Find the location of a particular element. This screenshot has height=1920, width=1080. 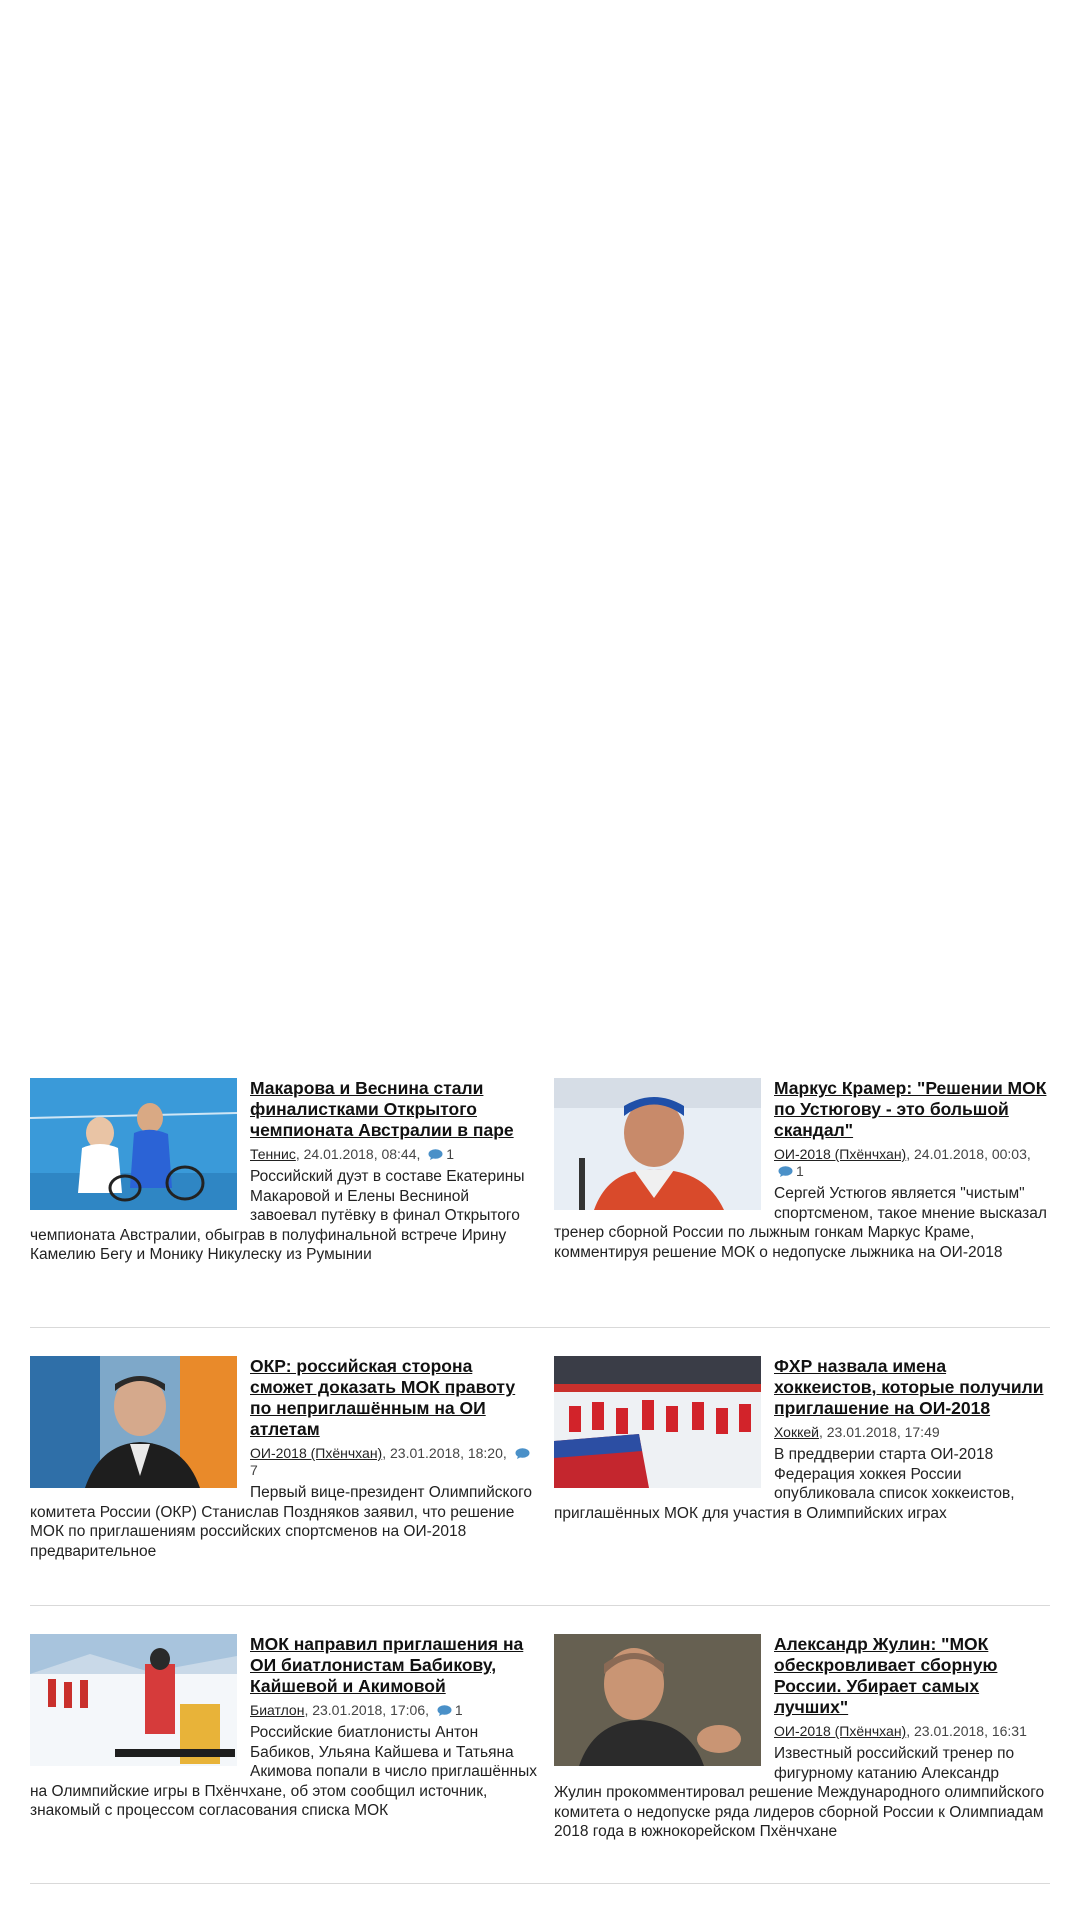

news-category-link: Хоккей is located at coordinates (796, 1432).